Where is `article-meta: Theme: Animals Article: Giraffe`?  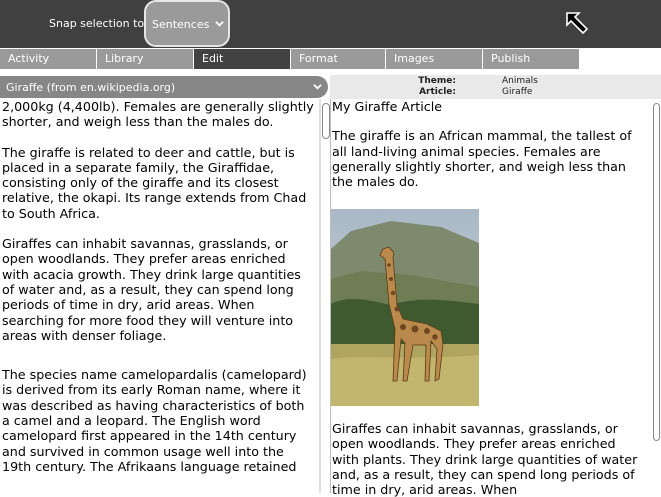
article-meta: Theme: Animals Article: Giraffe is located at coordinates (495, 87).